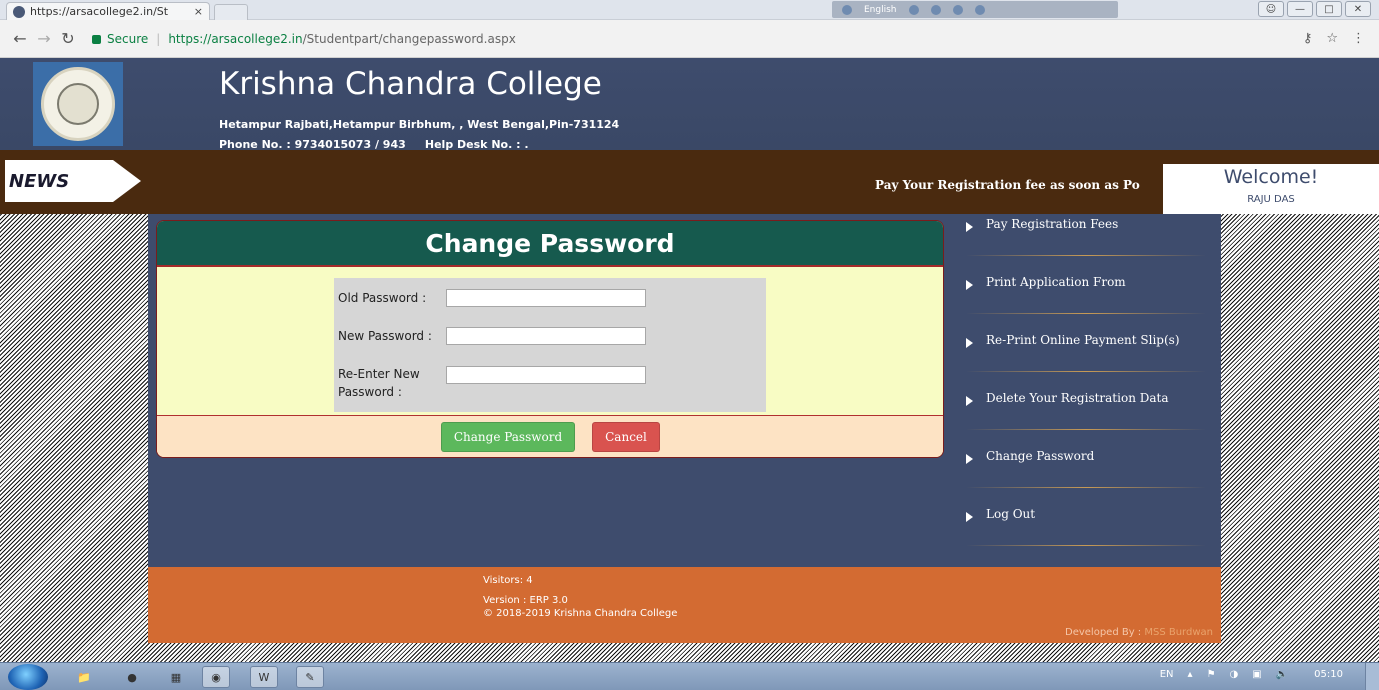  What do you see at coordinates (626, 437) in the screenshot?
I see `cancel-button: Cancel` at bounding box center [626, 437].